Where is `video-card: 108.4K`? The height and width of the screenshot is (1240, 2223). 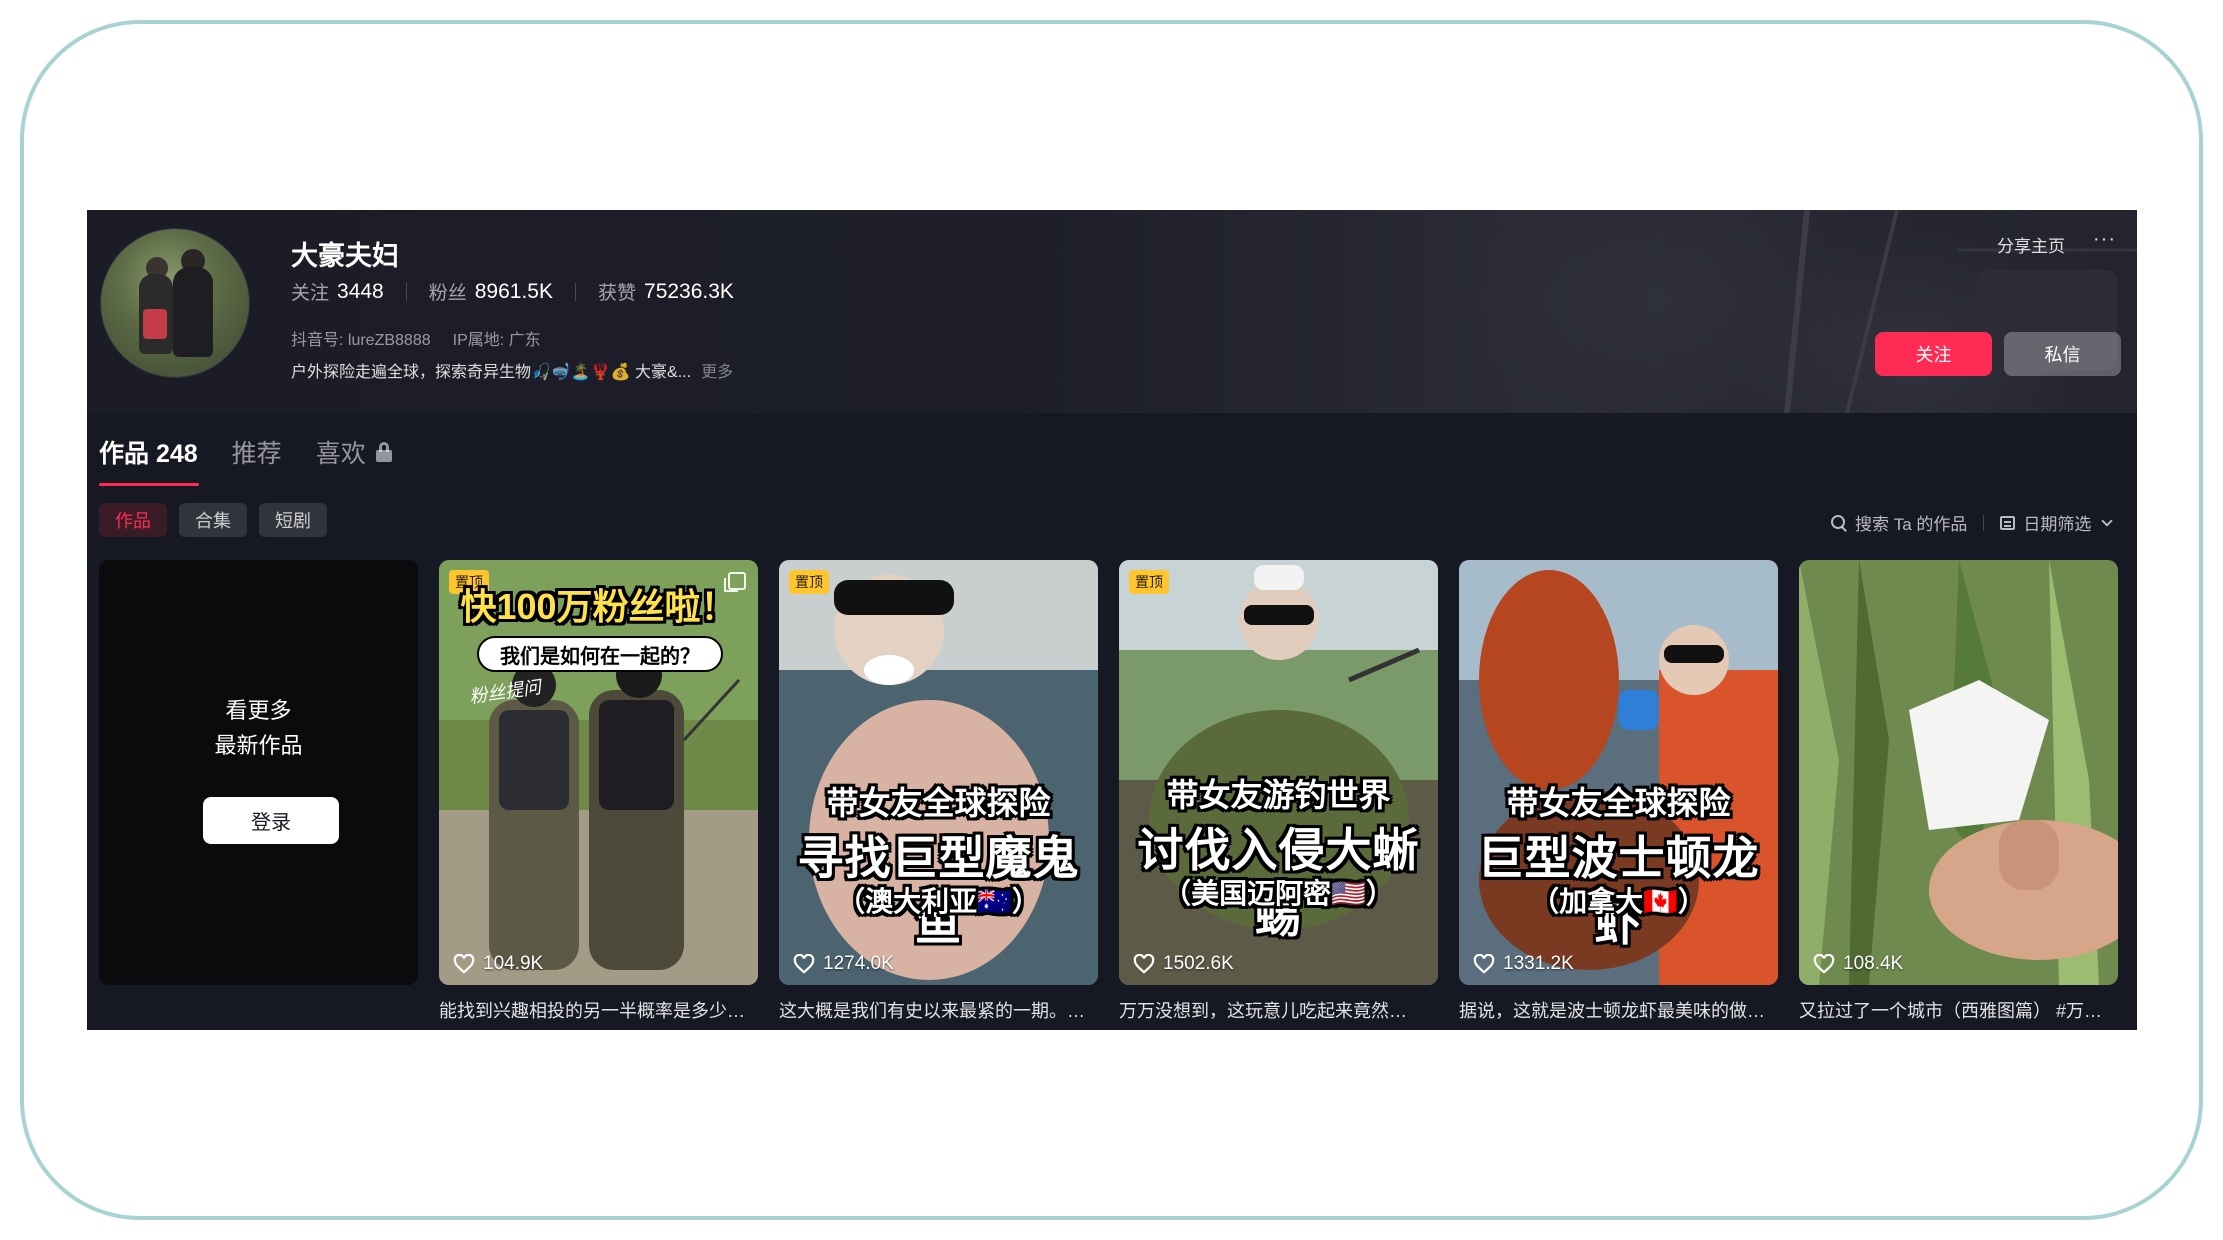 video-card: 108.4K is located at coordinates (1958, 772).